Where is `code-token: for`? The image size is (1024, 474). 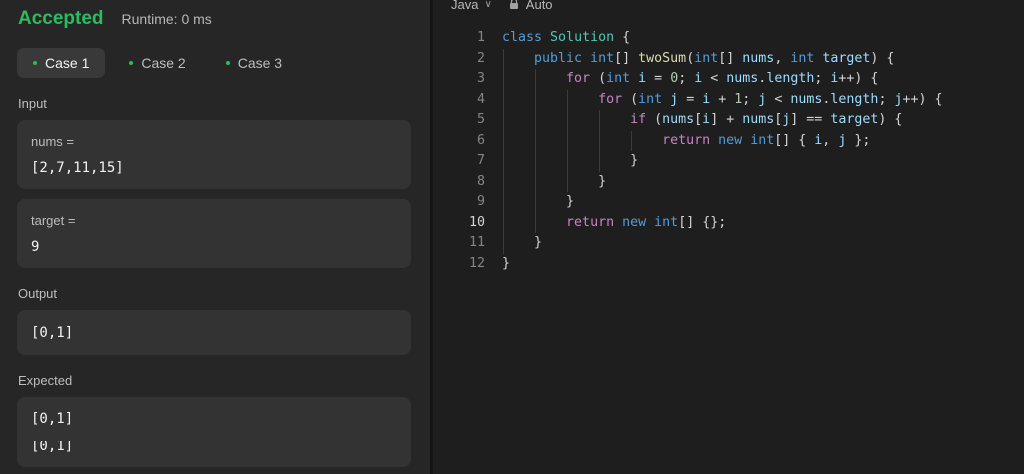
code-token: for is located at coordinates (610, 99).